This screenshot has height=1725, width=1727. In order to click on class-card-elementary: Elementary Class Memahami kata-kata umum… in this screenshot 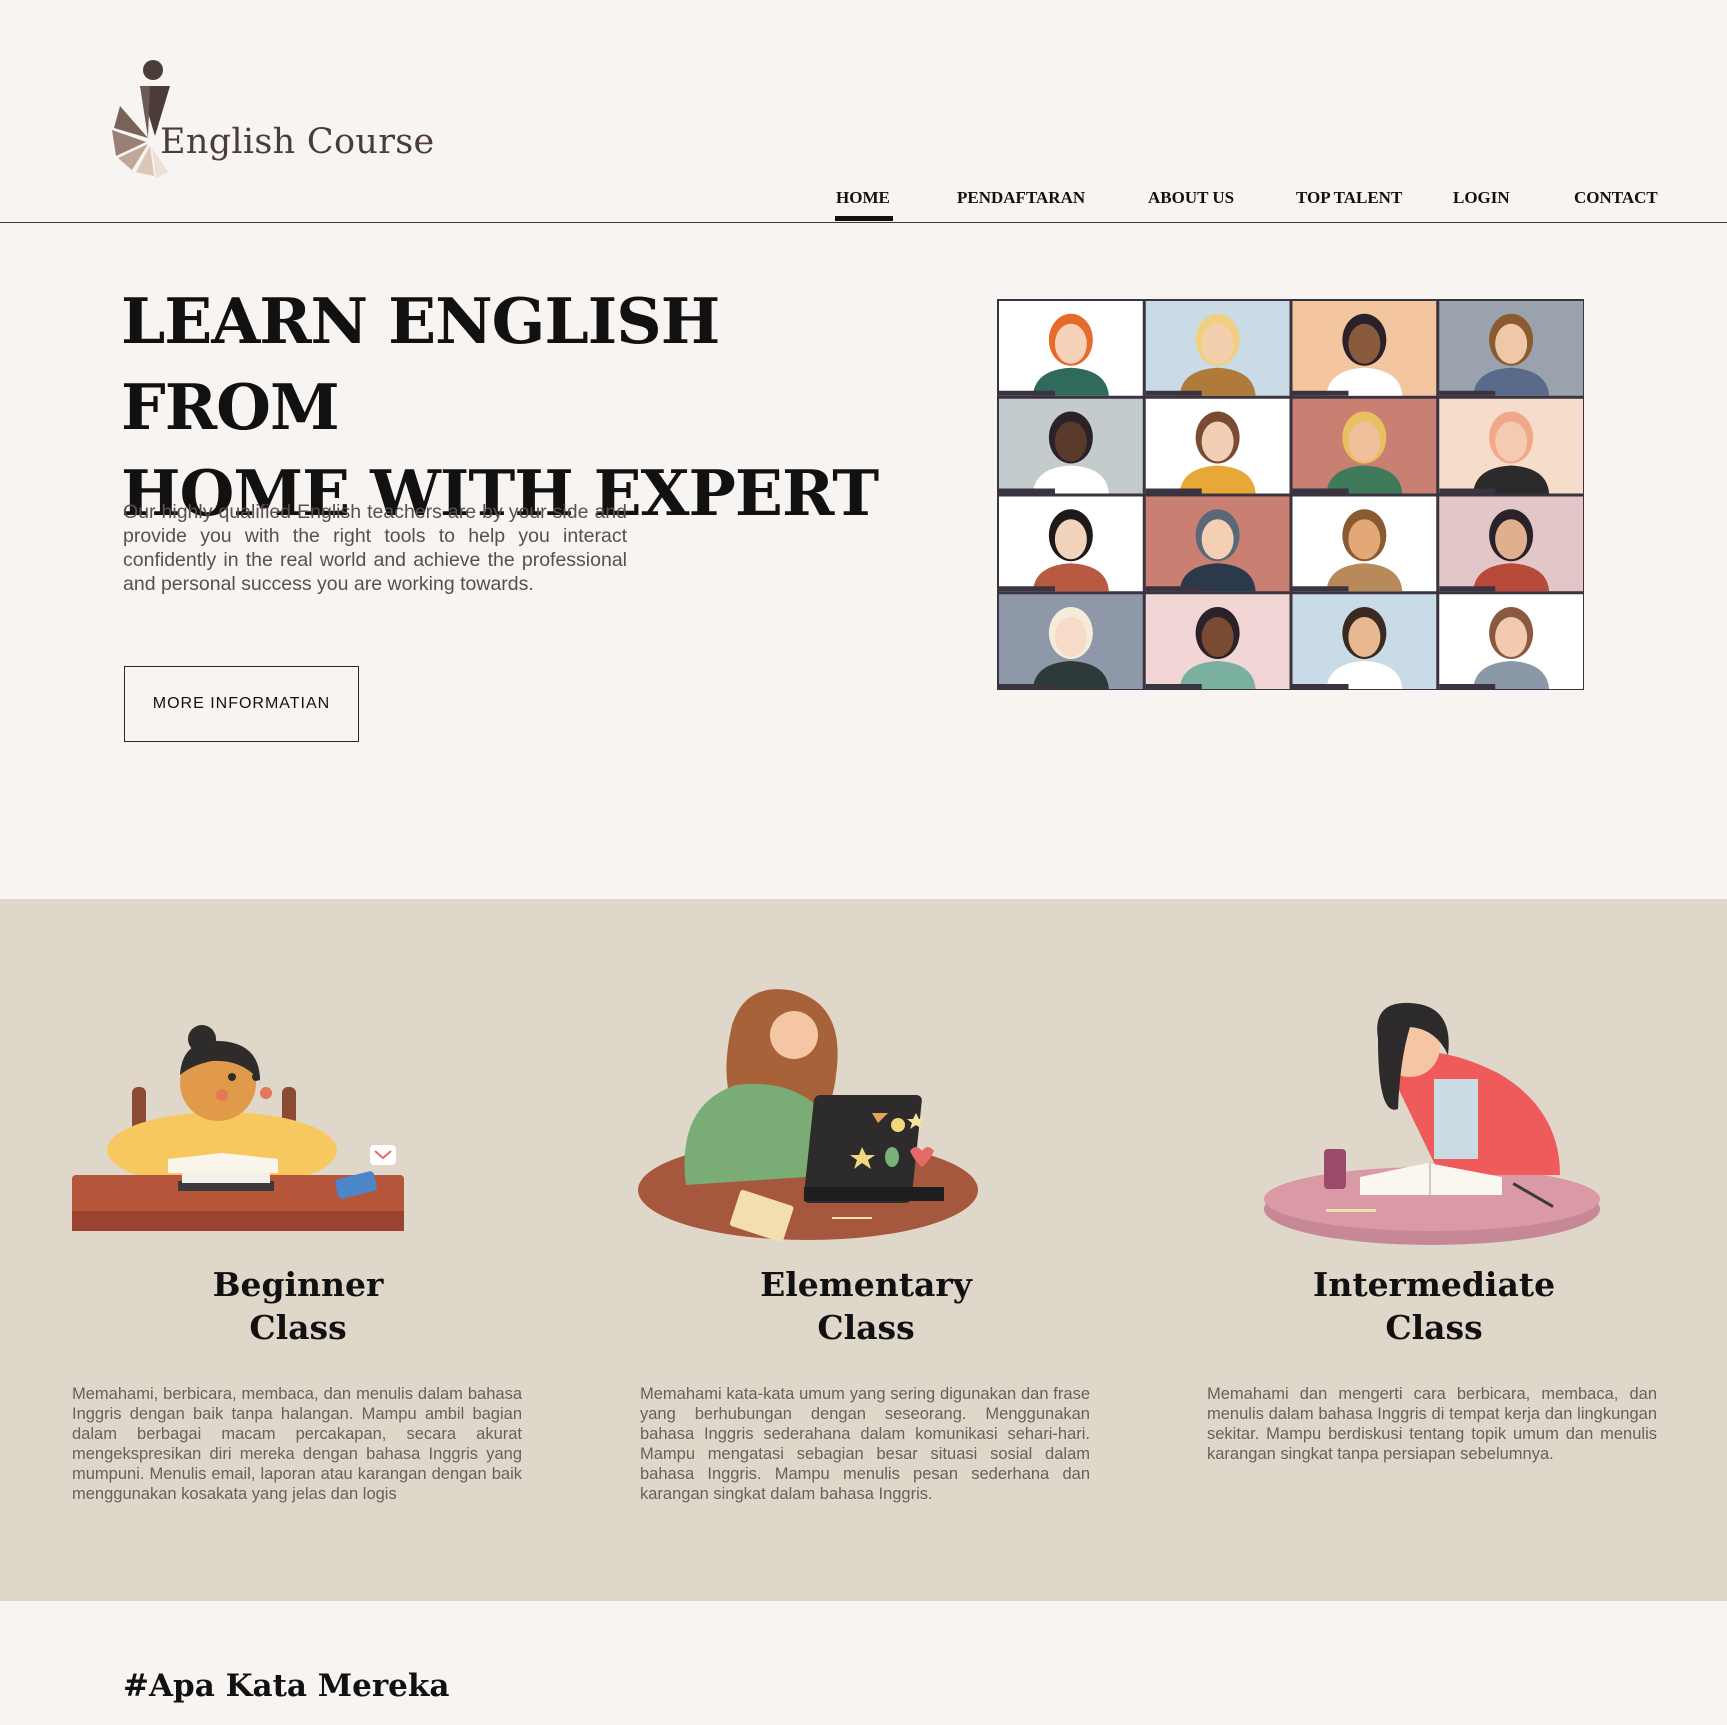, I will do `click(866, 1250)`.